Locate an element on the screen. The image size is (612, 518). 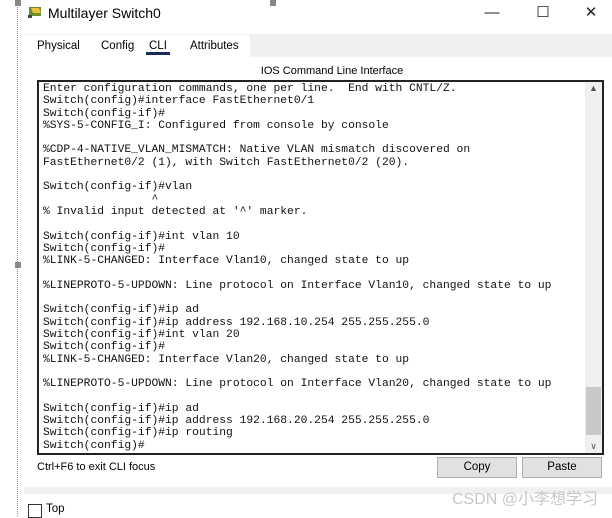
tab-cli: CLI is located at coordinates (158, 47).